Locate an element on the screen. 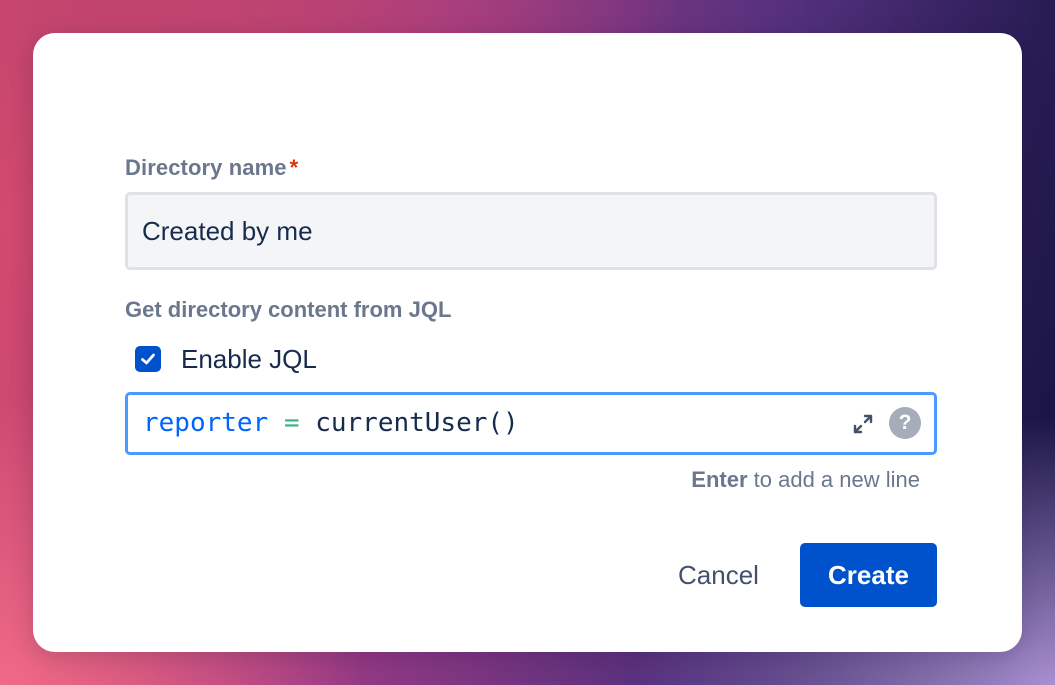 This screenshot has height=685, width=1055. newline-hint: Enter to add a new line is located at coordinates (805, 480).